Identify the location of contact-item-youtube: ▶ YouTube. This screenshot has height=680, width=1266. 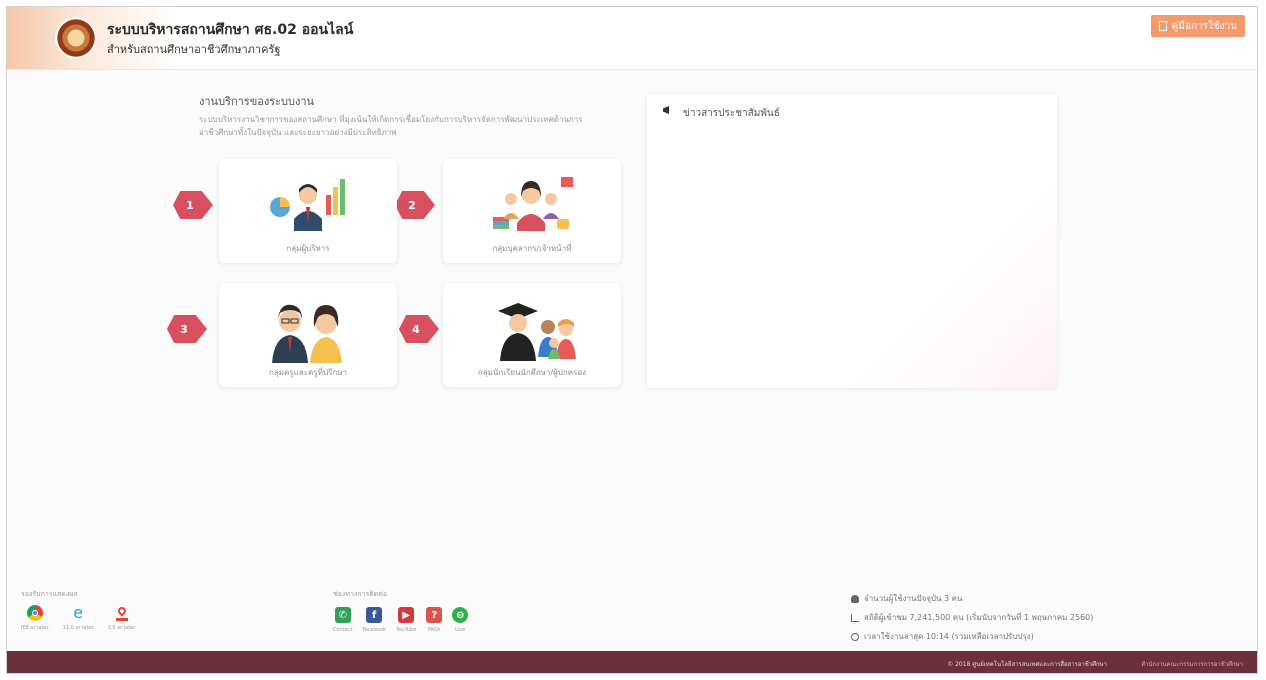
(406, 620).